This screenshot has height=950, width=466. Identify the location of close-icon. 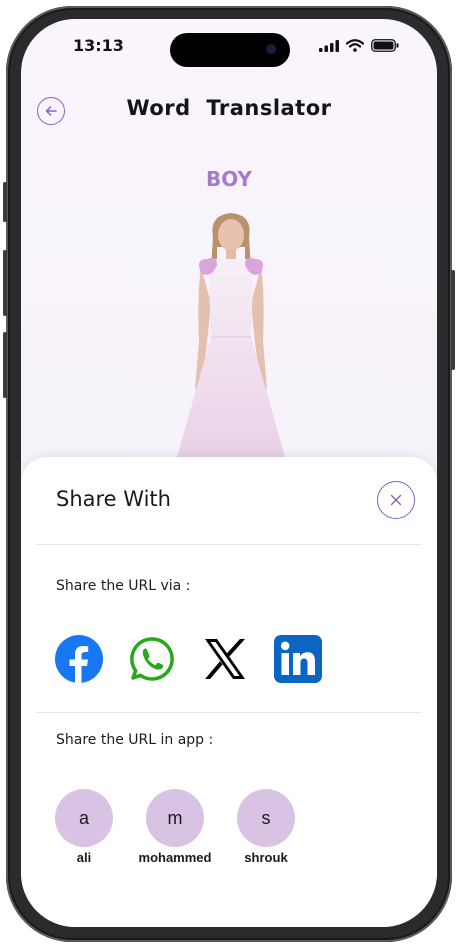
(396, 500).